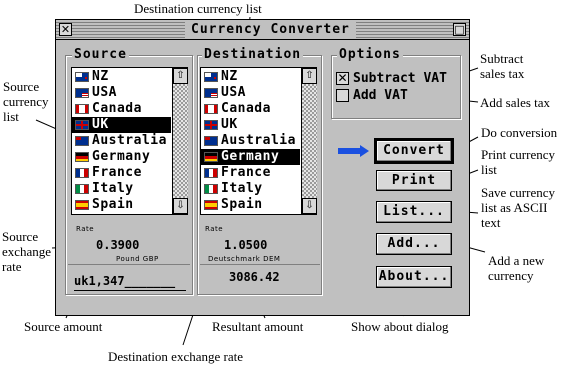 The width and height of the screenshot is (570, 366). What do you see at coordinates (370, 54) in the screenshot?
I see `options-label: Options` at bounding box center [370, 54].